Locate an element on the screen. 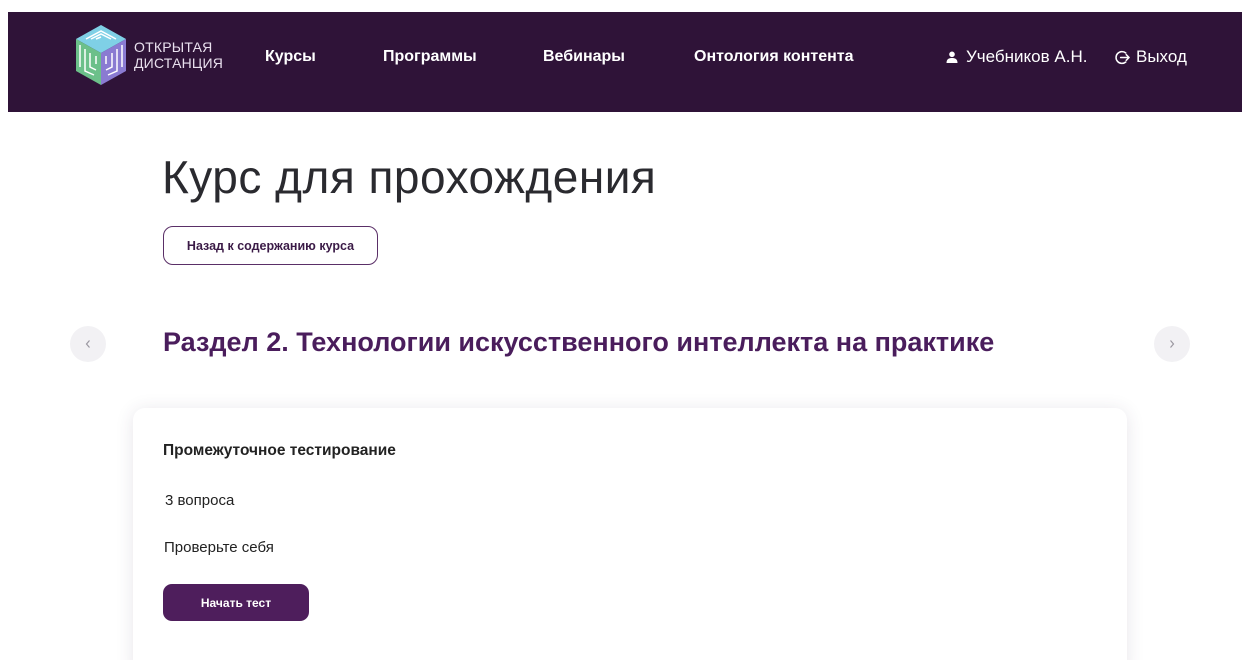  test-description: Проверьте себя is located at coordinates (219, 547).